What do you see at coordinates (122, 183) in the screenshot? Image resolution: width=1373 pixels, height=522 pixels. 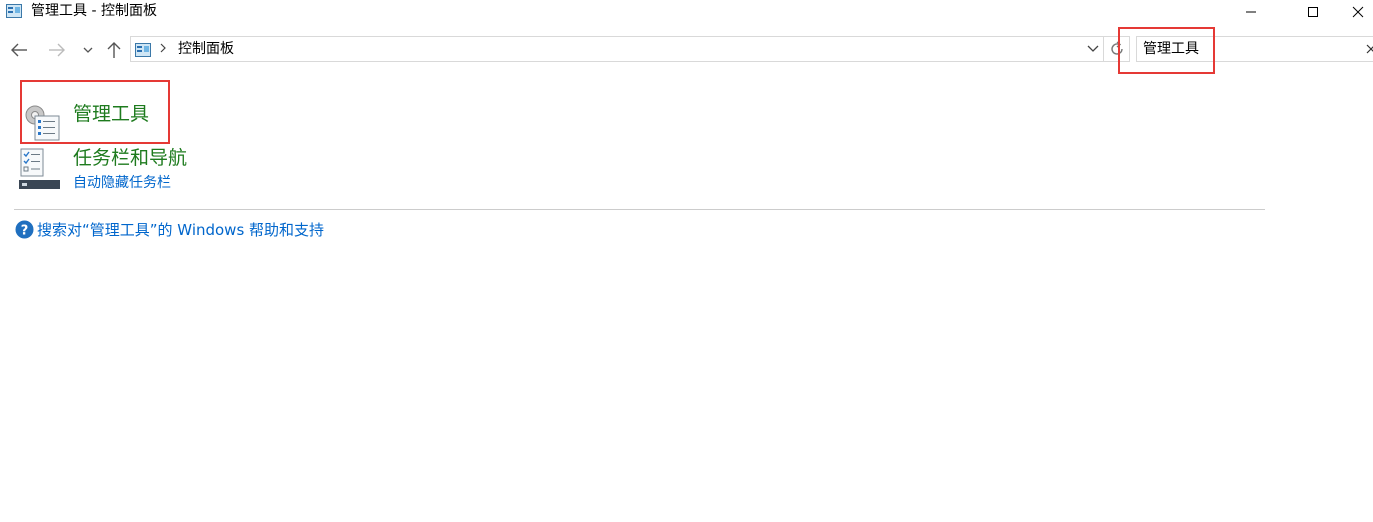 I see `result-link-auto-hide-taskbar: 自动隐藏任务栏` at bounding box center [122, 183].